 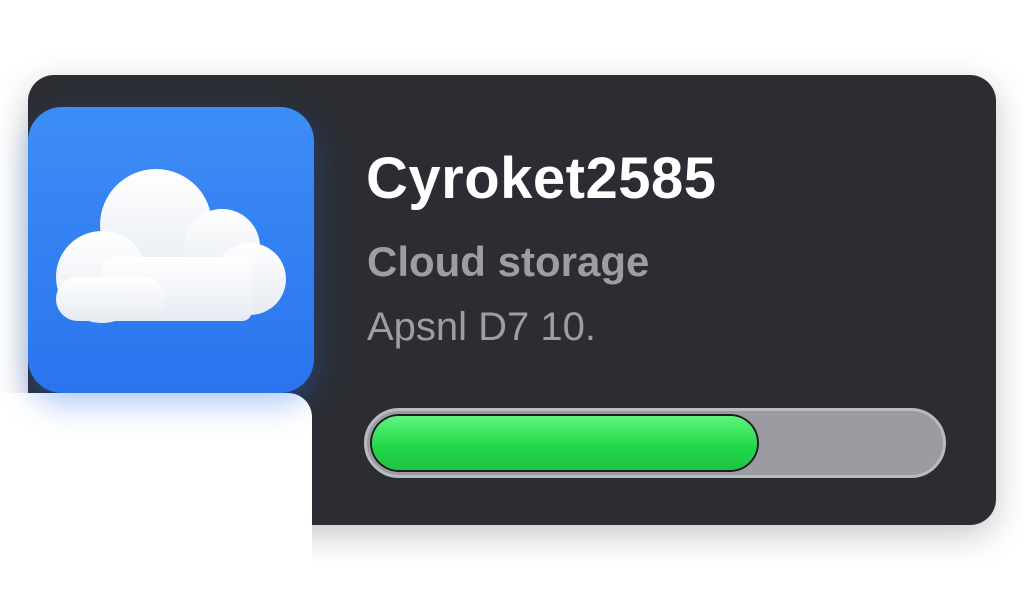 What do you see at coordinates (508, 261) in the screenshot?
I see `service-label: Cloud storage` at bounding box center [508, 261].